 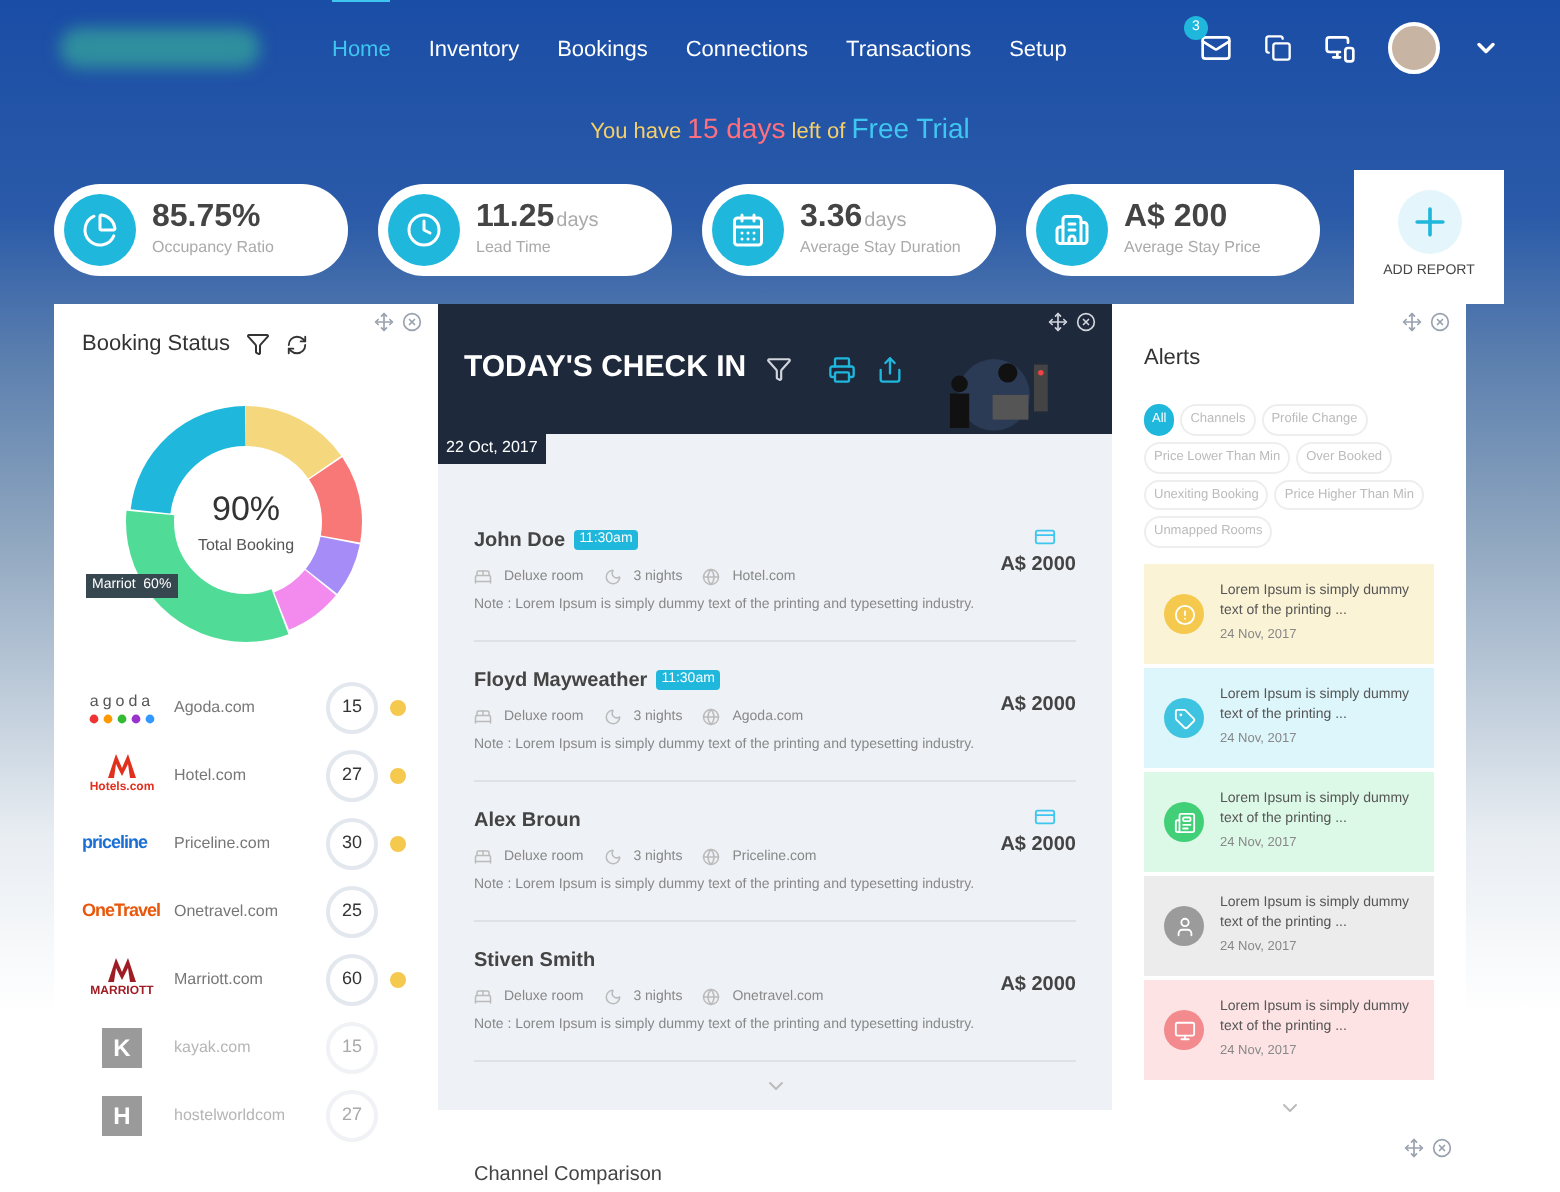 What do you see at coordinates (1192, 248) in the screenshot?
I see `stat-label: Average Stay Price` at bounding box center [1192, 248].